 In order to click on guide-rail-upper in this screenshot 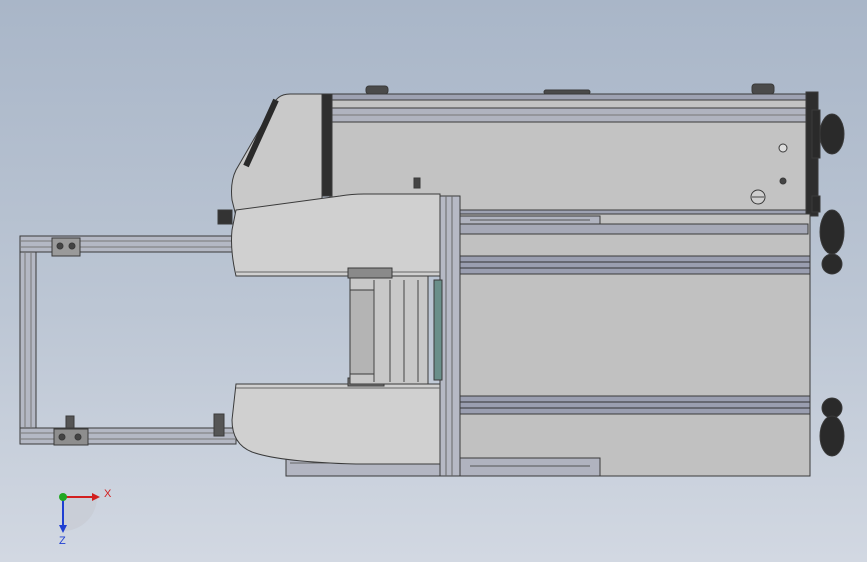, I will do `click(635, 265)`.